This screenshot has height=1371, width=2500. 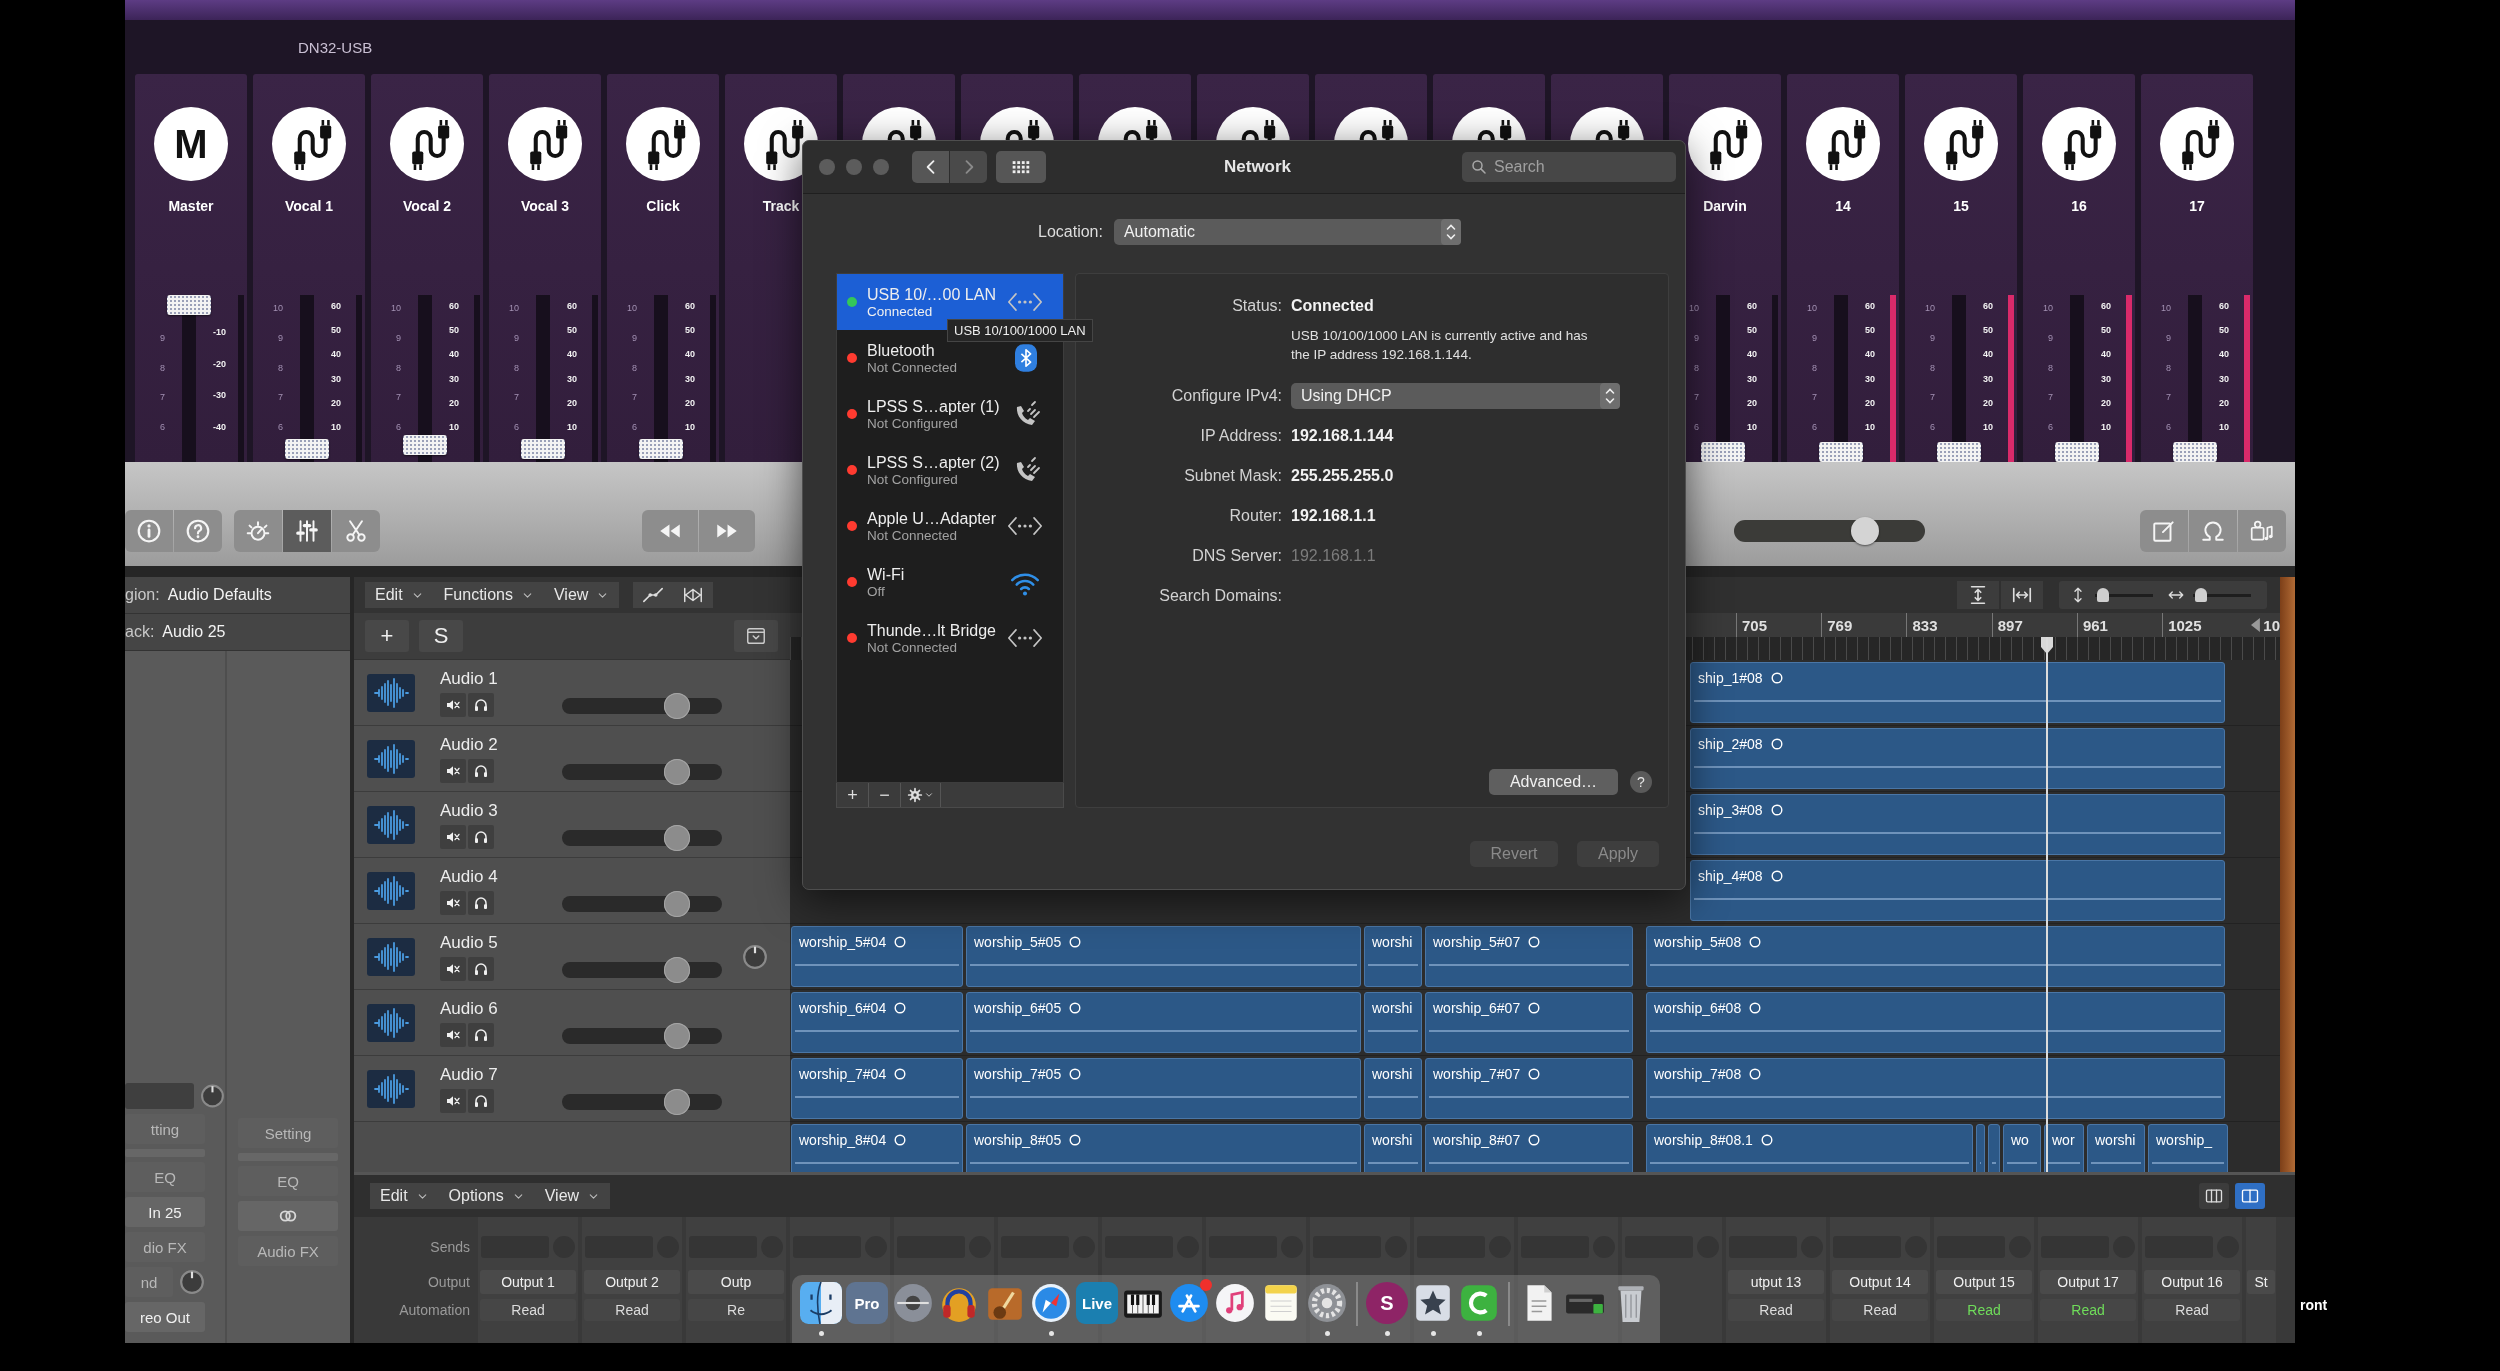 What do you see at coordinates (1226, 396) in the screenshot?
I see `field-label: Configure IPv4:` at bounding box center [1226, 396].